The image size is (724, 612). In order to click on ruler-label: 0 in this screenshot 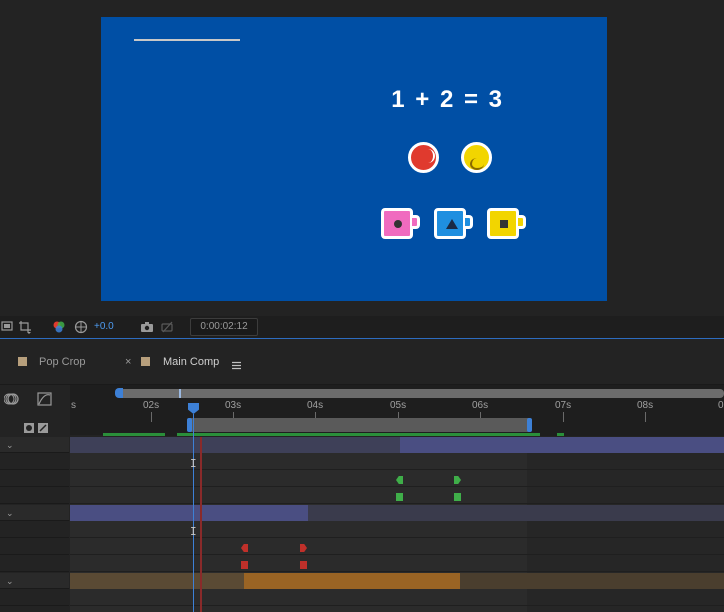, I will do `click(721, 405)`.